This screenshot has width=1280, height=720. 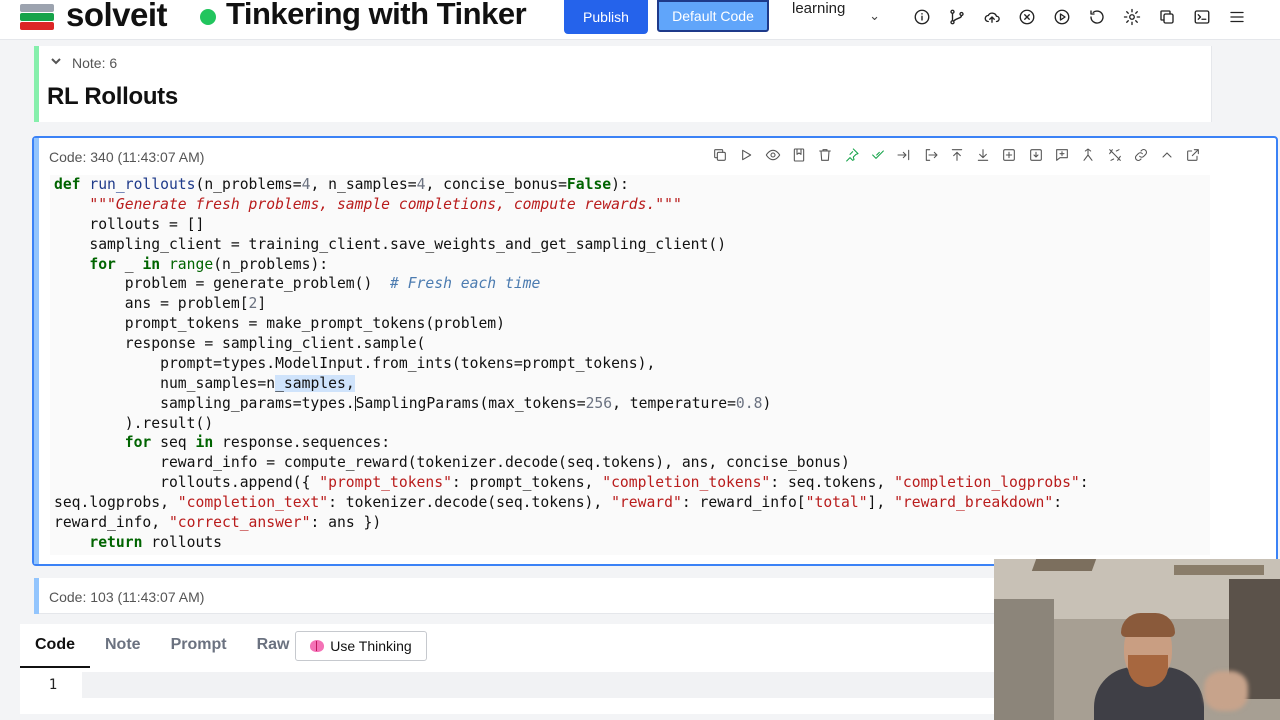 What do you see at coordinates (991, 17) in the screenshot?
I see `upload-cloud-icon` at bounding box center [991, 17].